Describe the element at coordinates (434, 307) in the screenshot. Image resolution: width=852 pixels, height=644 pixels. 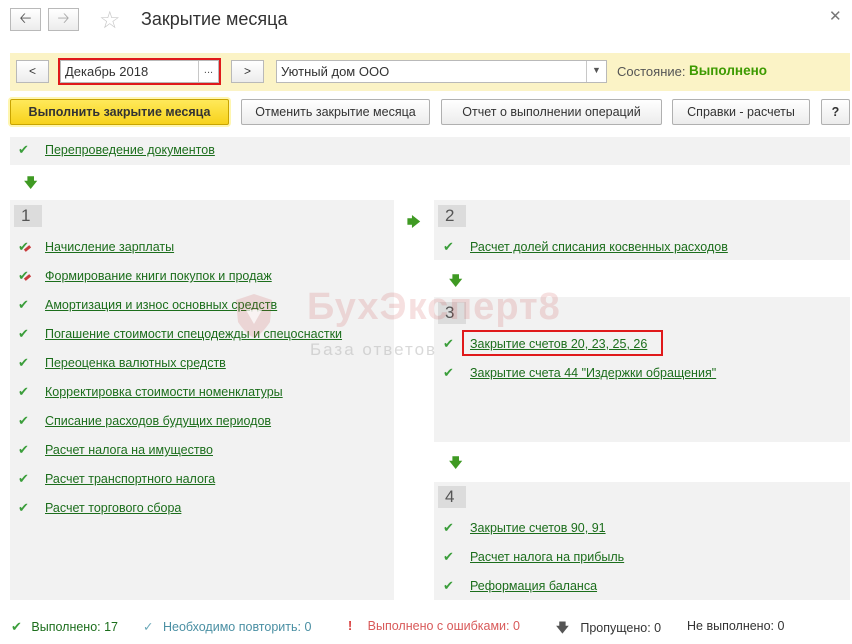
I see `watermark-title: БухЭксперт8` at that location.